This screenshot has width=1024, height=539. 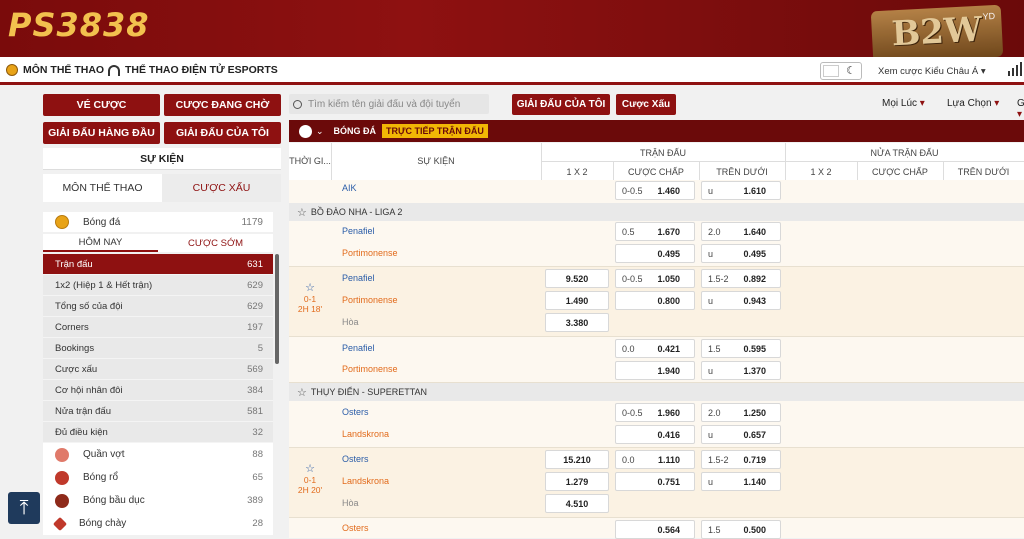 I want to click on odds-cell: 0-0.5 1.960, so click(x=655, y=412).